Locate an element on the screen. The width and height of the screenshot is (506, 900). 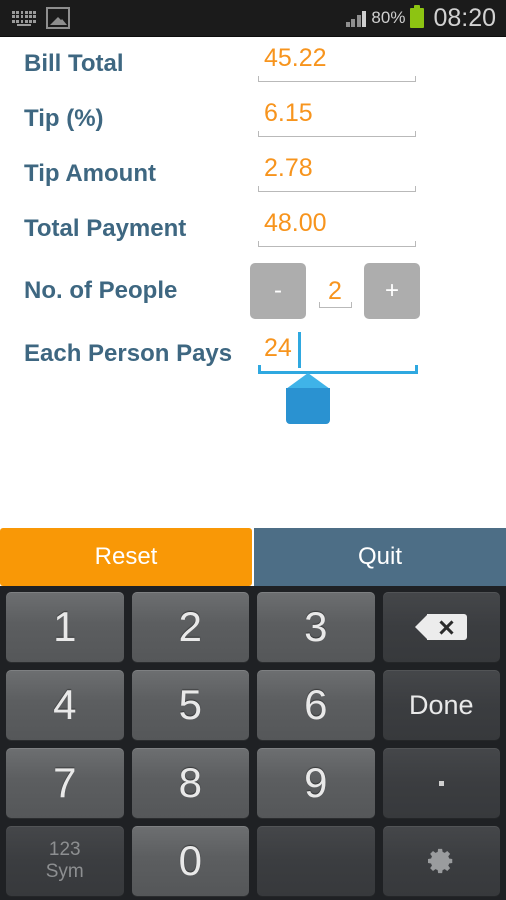
underline-tip-percent is located at coordinates (337, 134).